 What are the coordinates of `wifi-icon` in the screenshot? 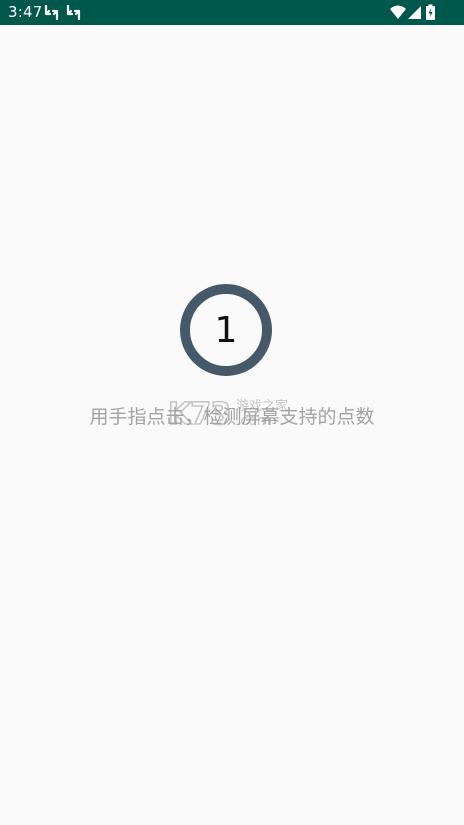 It's located at (398, 12).